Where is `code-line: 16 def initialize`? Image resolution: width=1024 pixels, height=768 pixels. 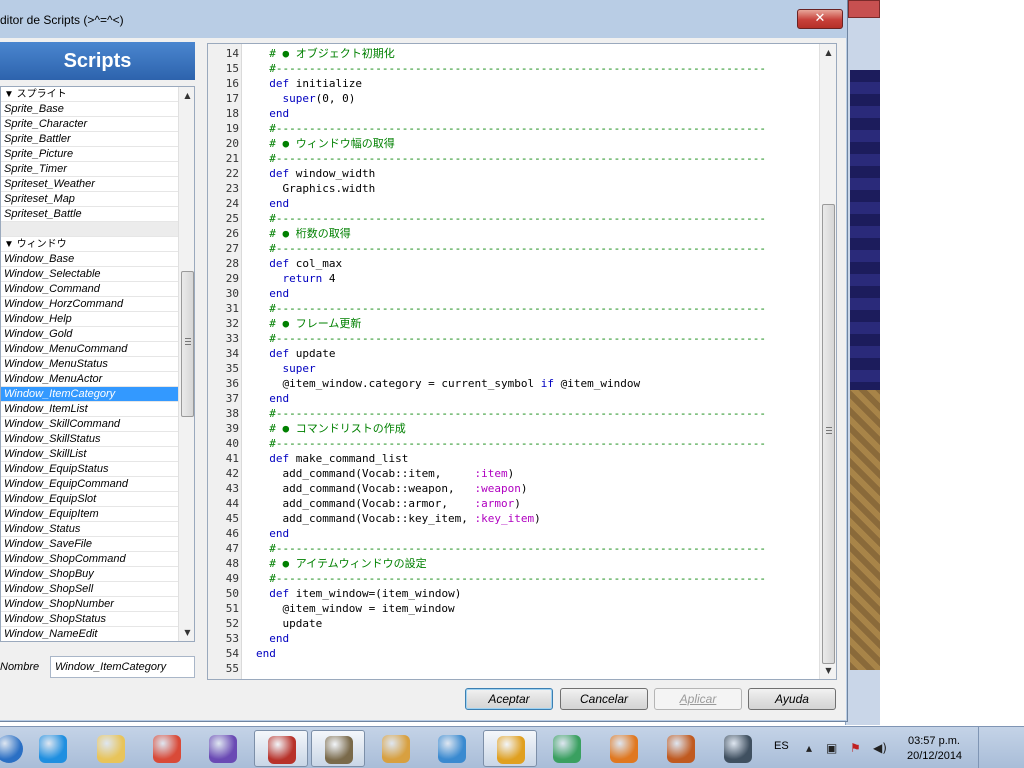 code-line: 16 def initialize is located at coordinates (513, 83).